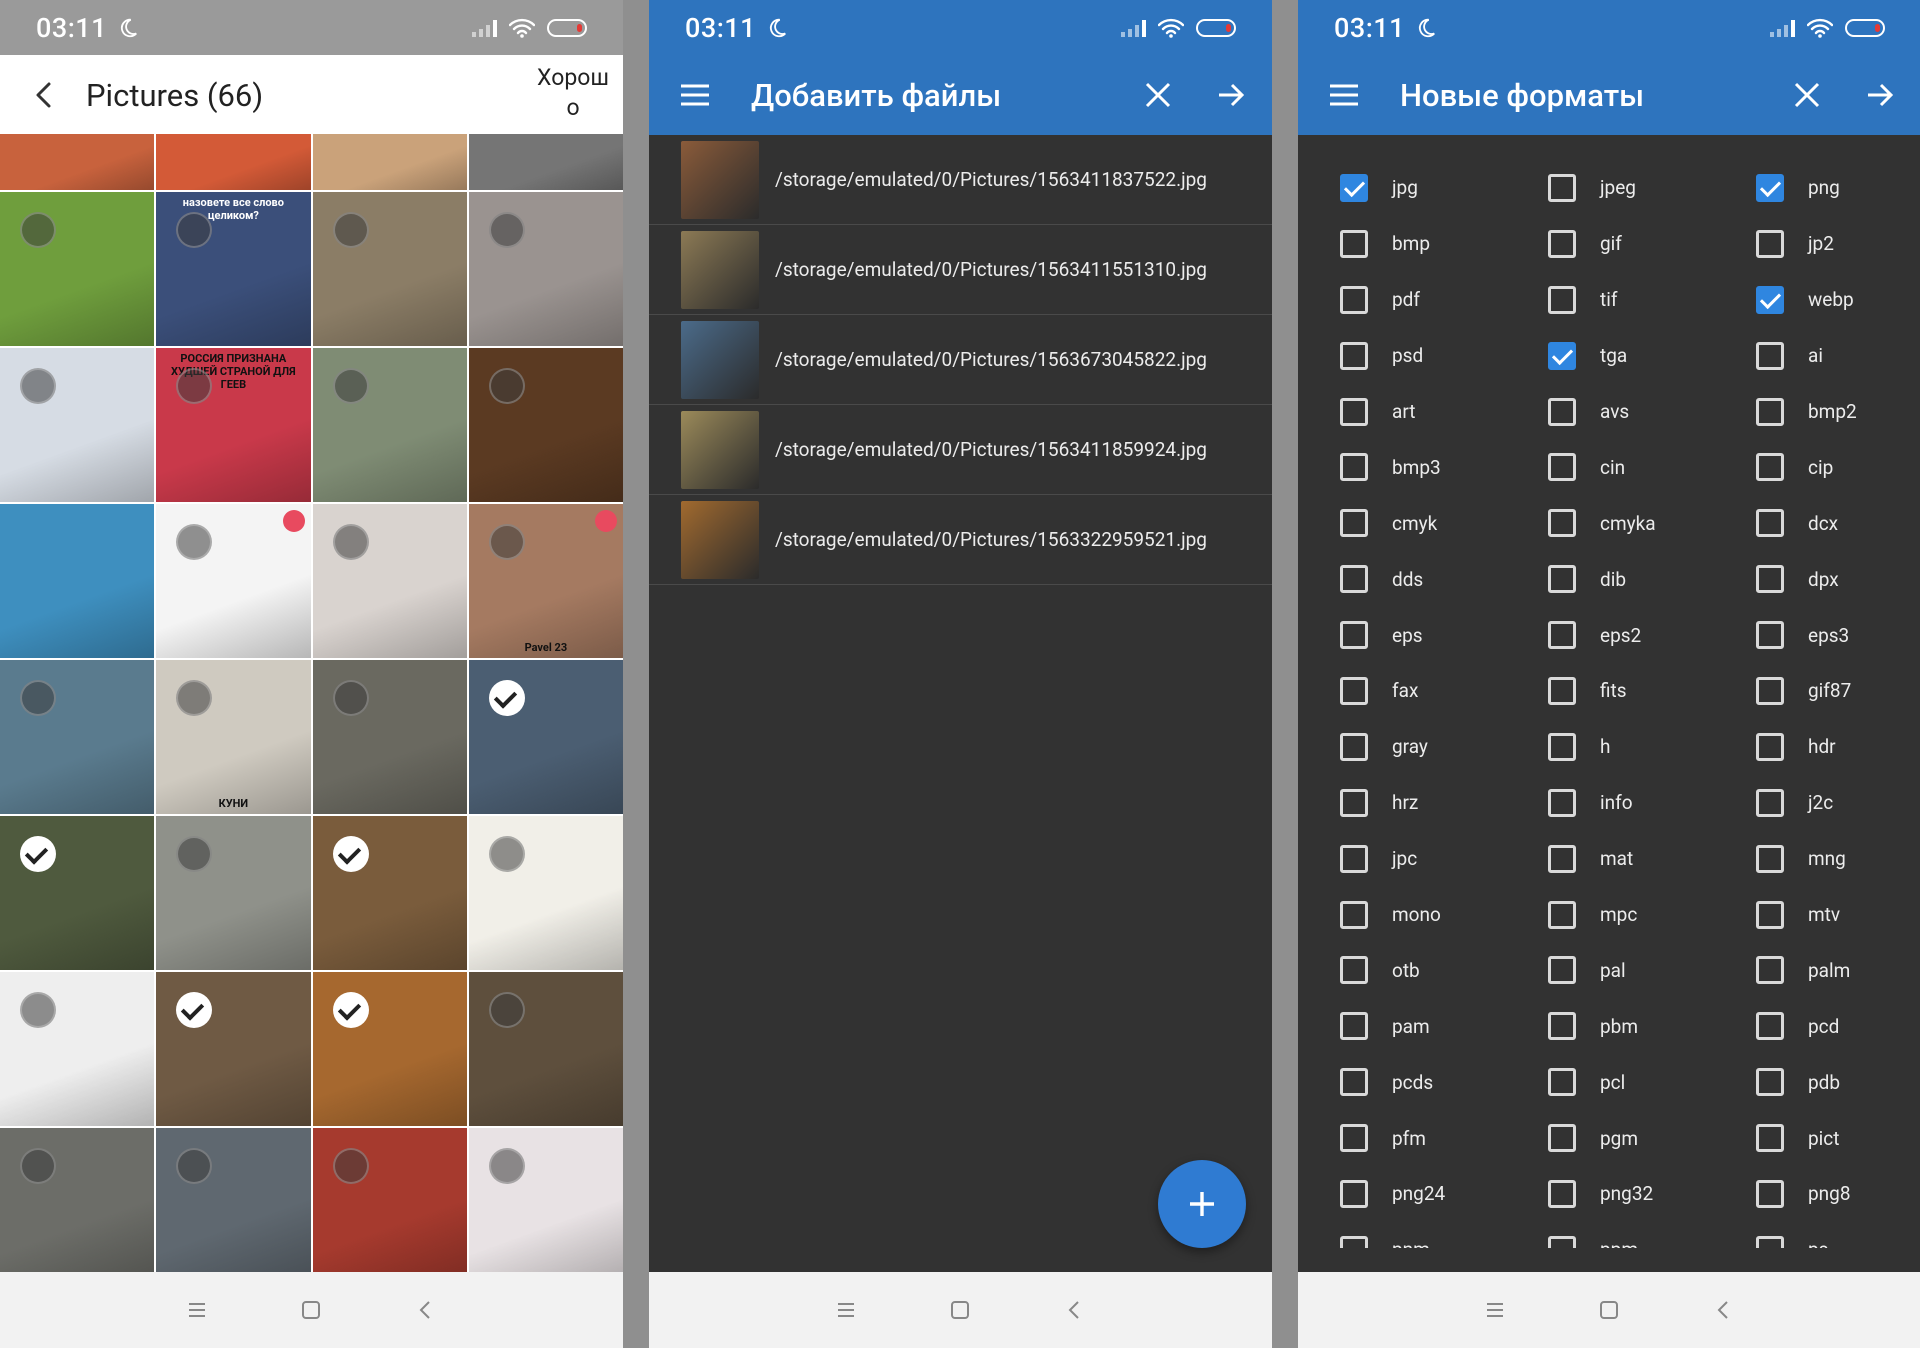 This screenshot has height=1348, width=1920. What do you see at coordinates (1652, 970) in the screenshot?
I see `format-option-pal: pal` at bounding box center [1652, 970].